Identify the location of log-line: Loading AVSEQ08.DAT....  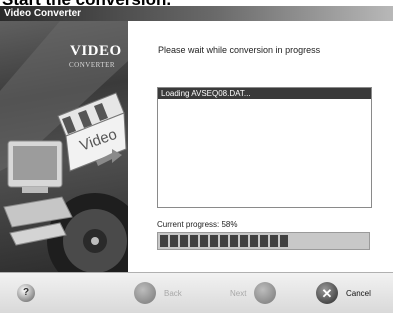
(264, 93).